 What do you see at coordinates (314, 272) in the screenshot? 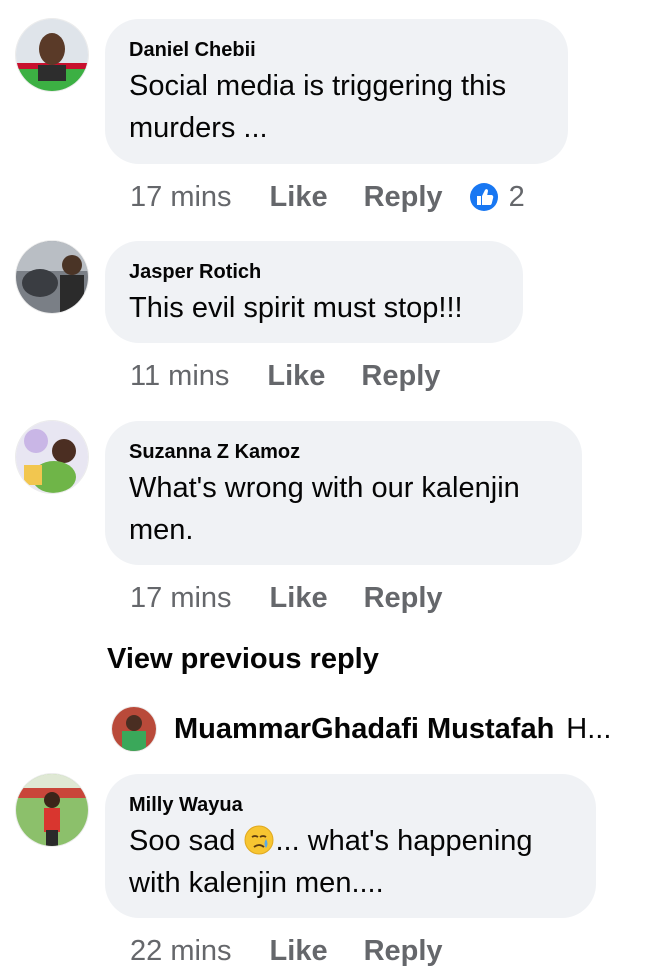
I see `comment-author: Jasper Rotich` at bounding box center [314, 272].